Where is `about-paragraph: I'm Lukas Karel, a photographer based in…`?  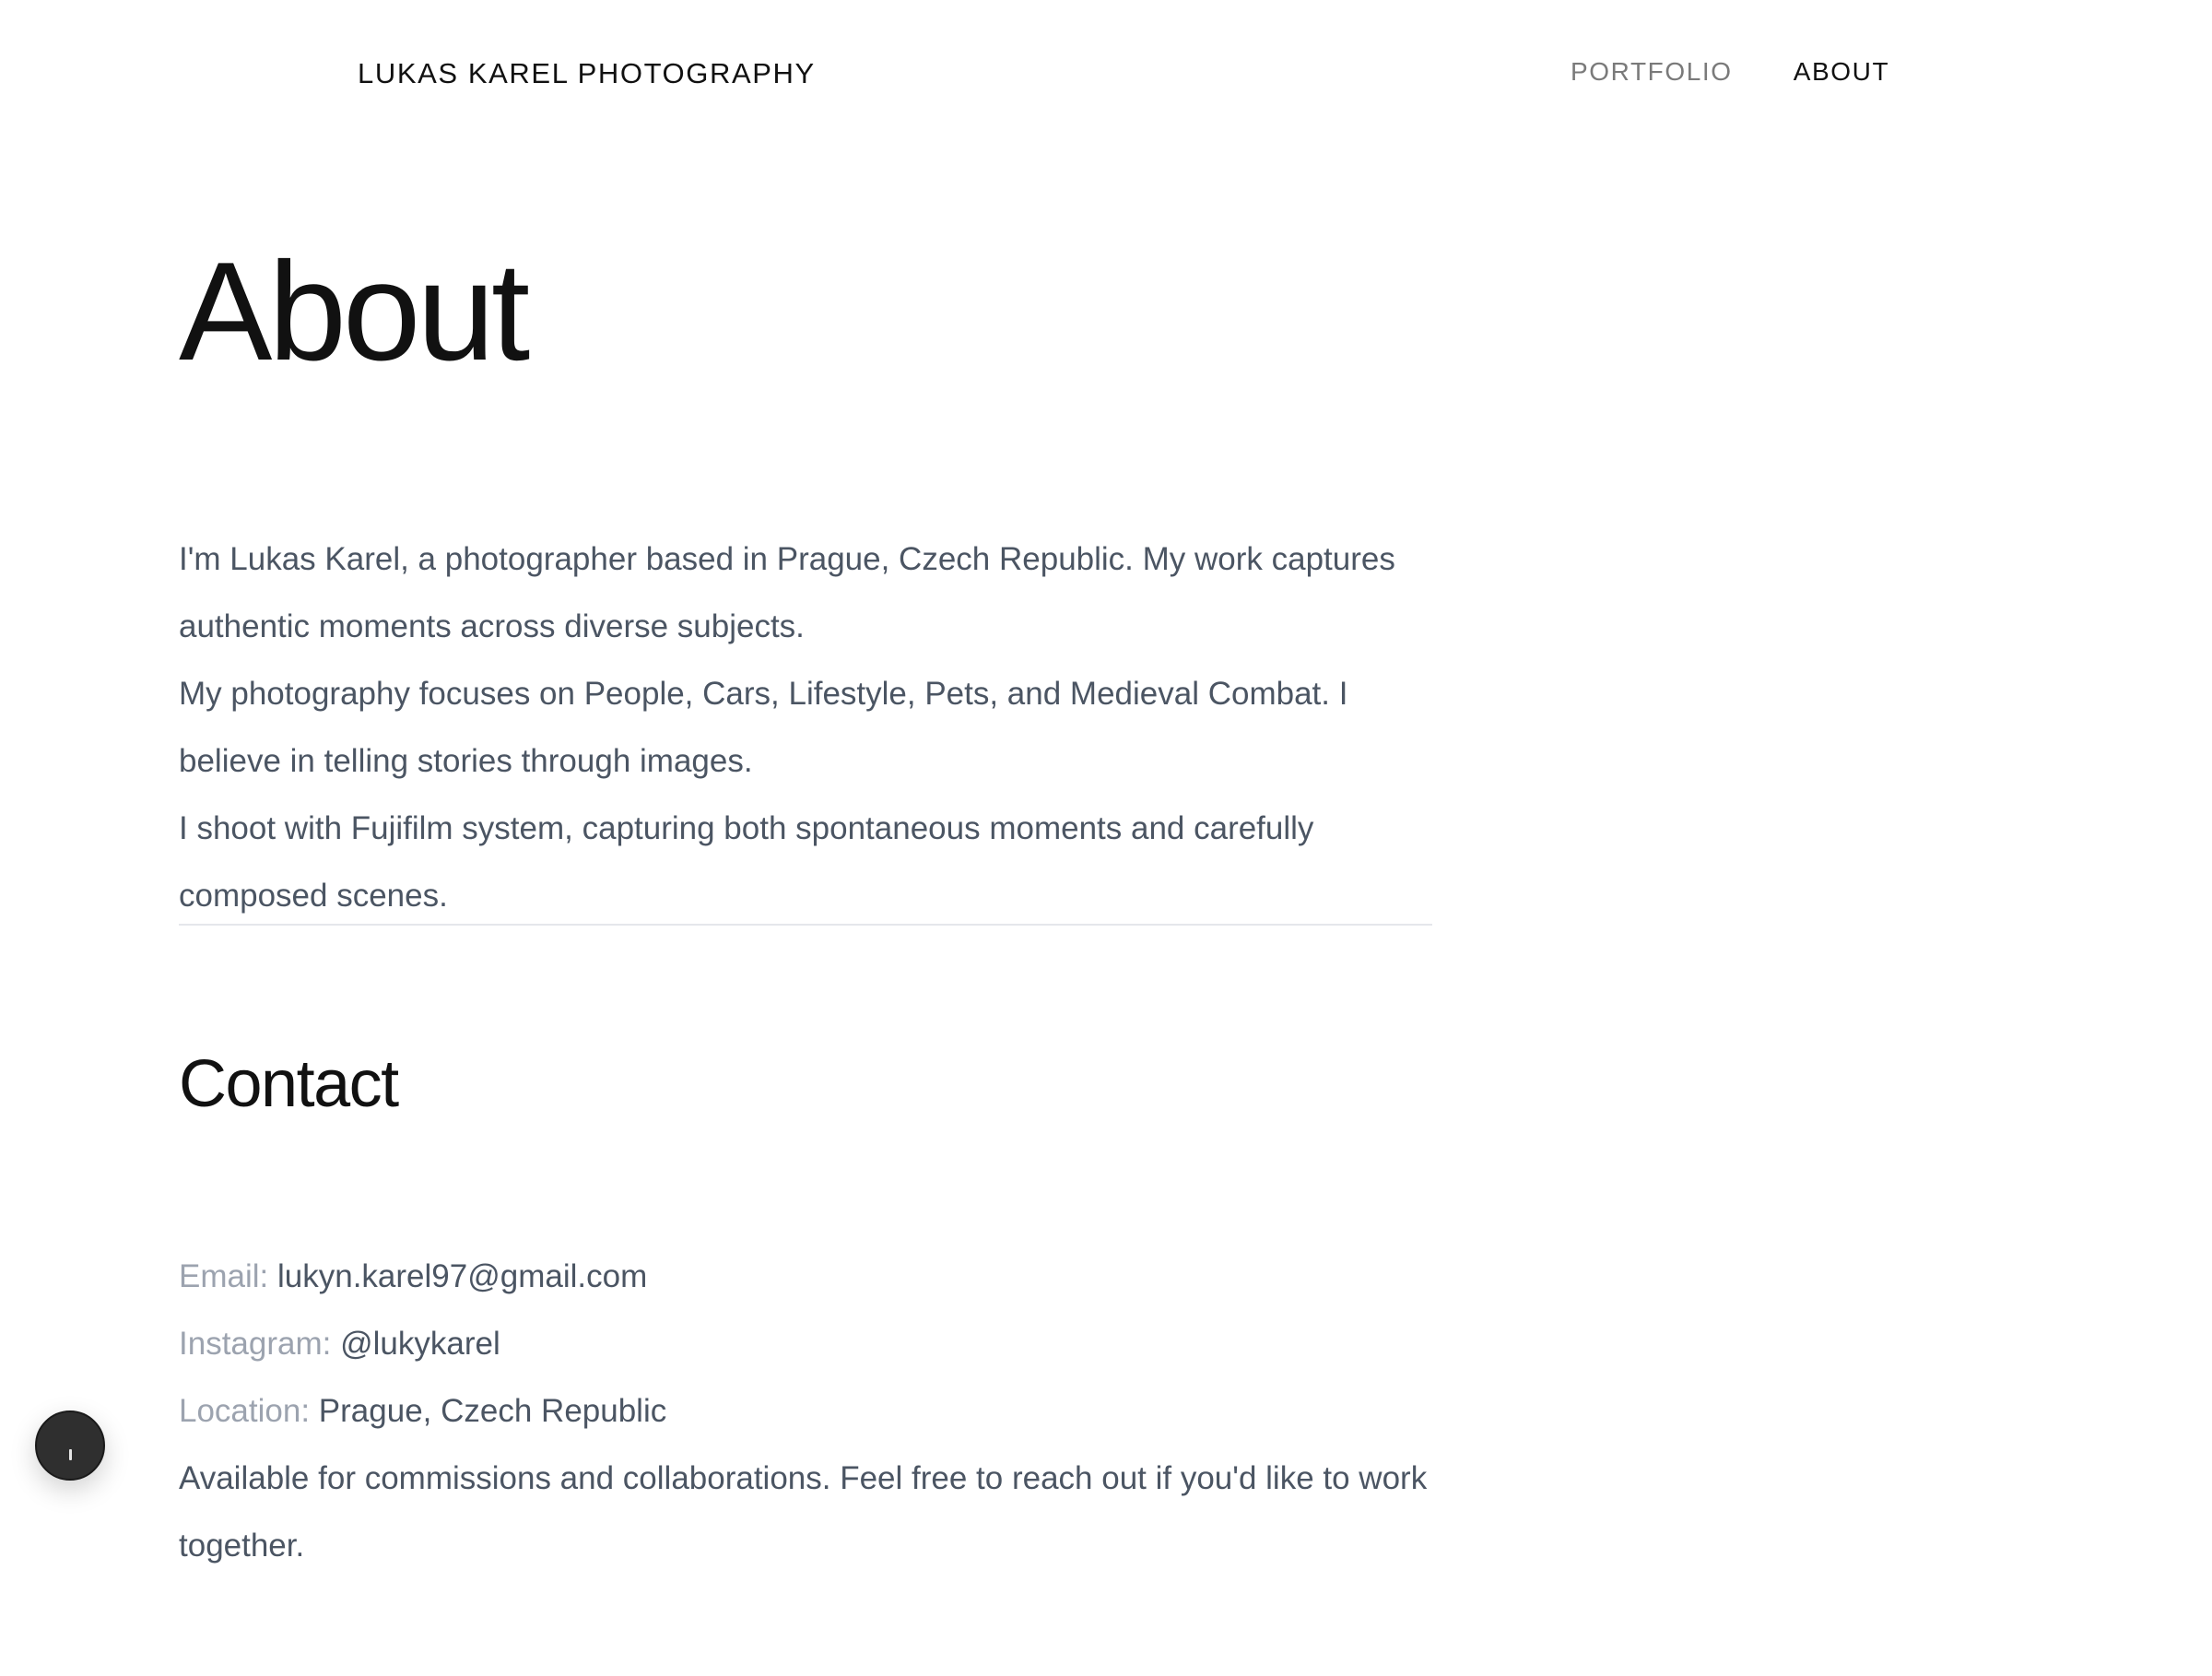 about-paragraph: I'm Lukas Karel, a photographer based in… is located at coordinates (787, 593).